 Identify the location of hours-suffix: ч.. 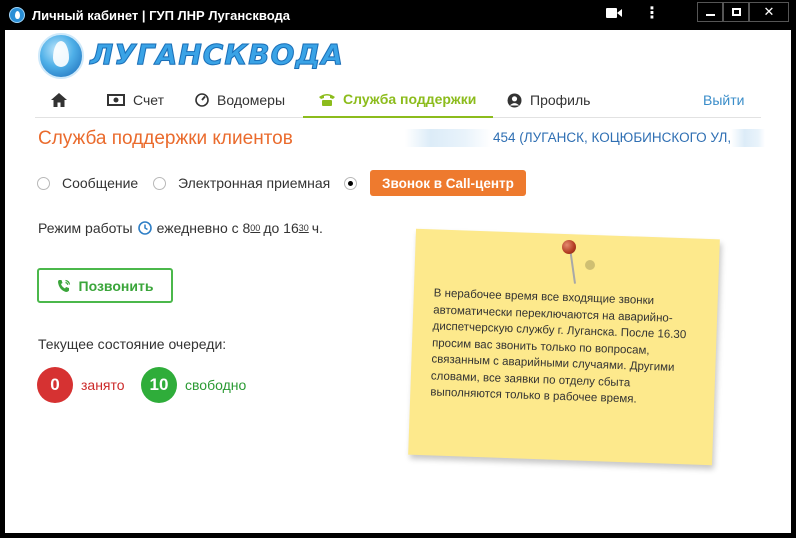
(317, 228).